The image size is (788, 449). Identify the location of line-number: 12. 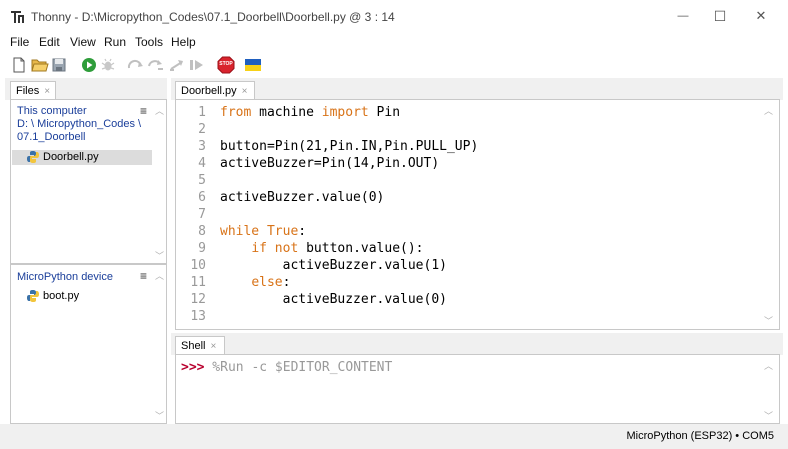
(198, 299).